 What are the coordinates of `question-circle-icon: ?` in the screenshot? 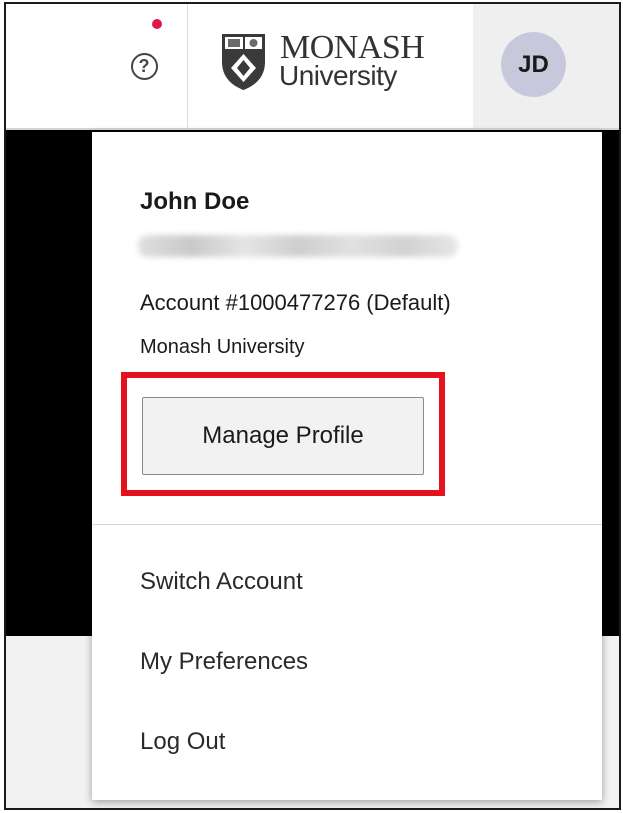 It's located at (144, 66).